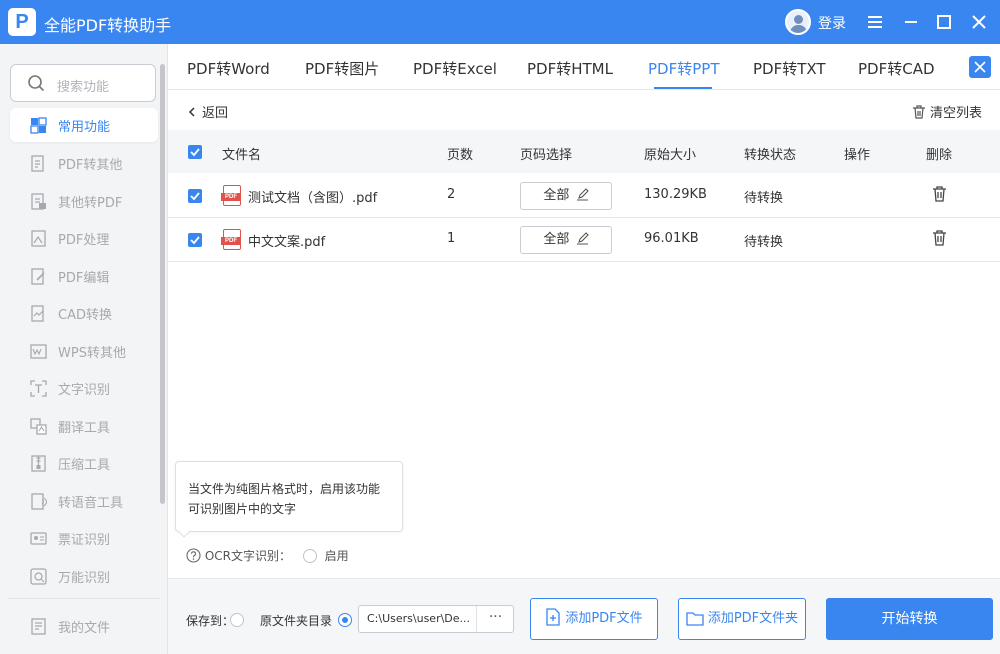 This screenshot has width=1000, height=654. Describe the element at coordinates (979, 22) in the screenshot. I see `close-icon` at that location.